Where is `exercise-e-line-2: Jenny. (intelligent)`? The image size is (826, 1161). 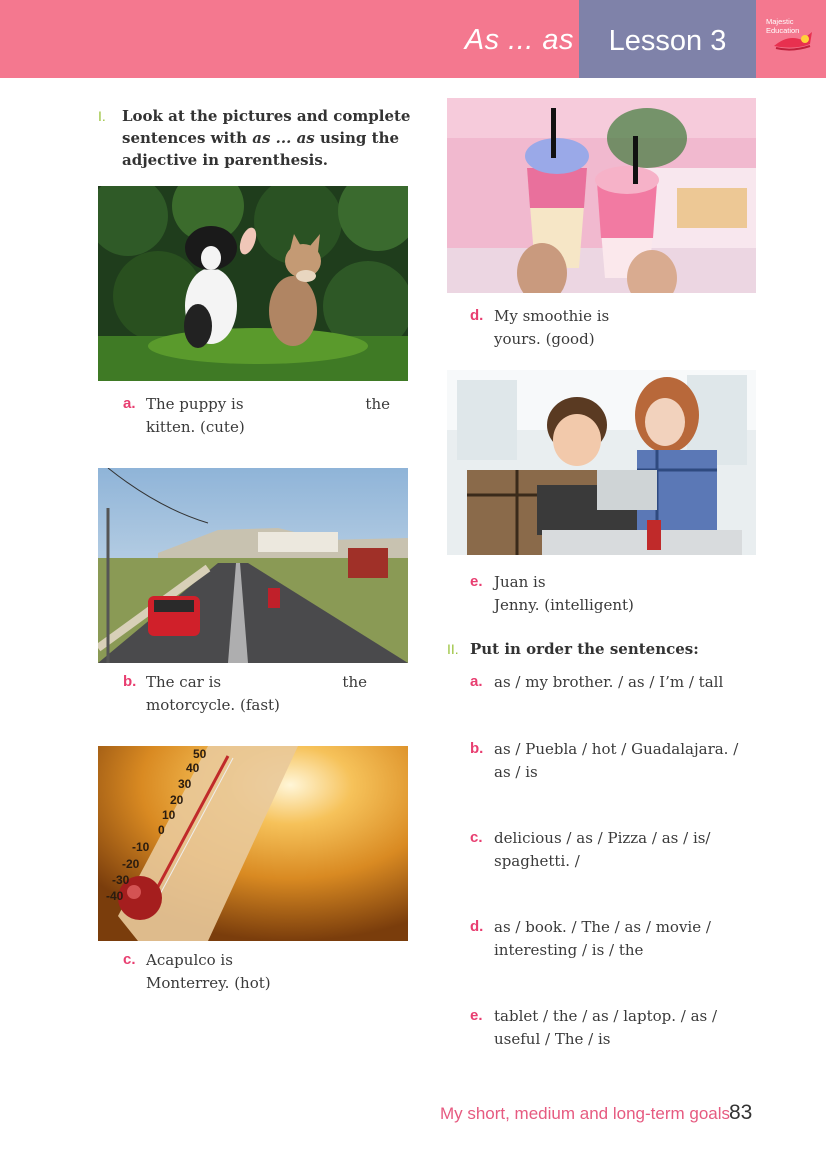
exercise-e-line-2: Jenny. (intelligent) is located at coordinates (564, 605).